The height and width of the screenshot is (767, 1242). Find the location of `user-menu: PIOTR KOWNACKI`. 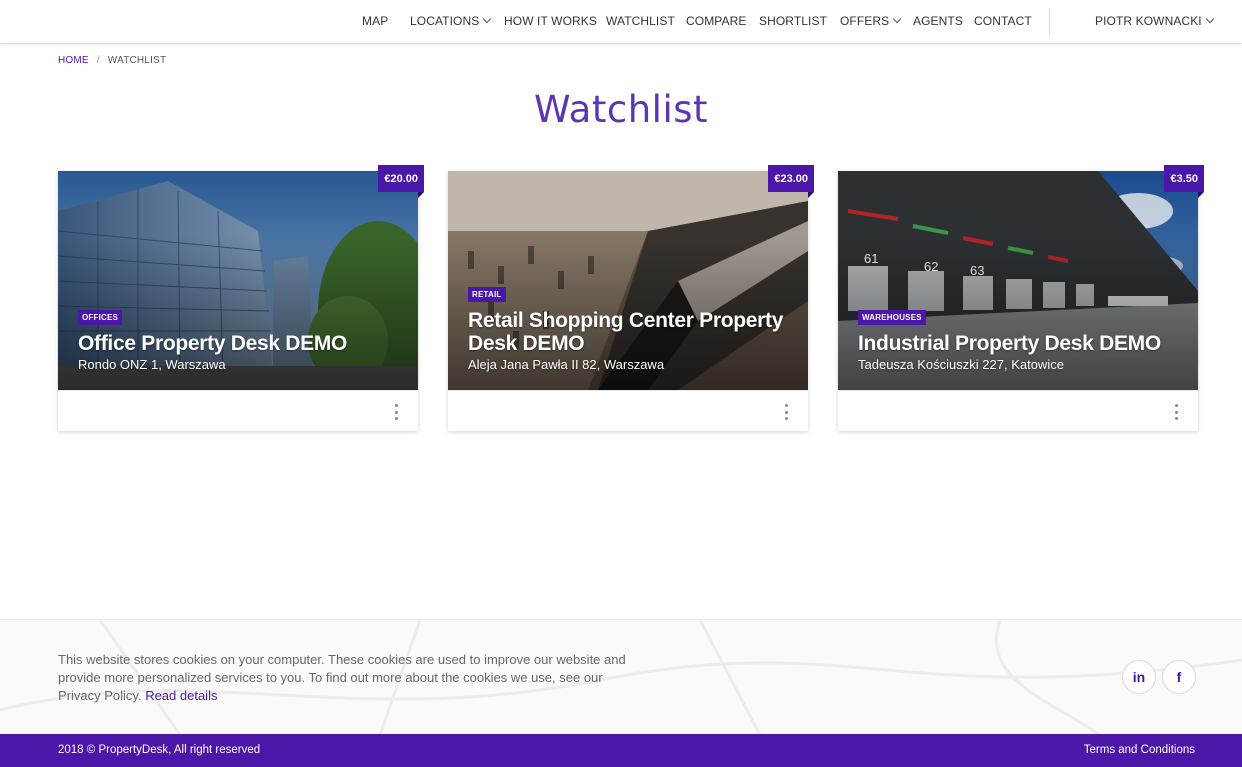

user-menu: PIOTR KOWNACKI is located at coordinates (1154, 21).